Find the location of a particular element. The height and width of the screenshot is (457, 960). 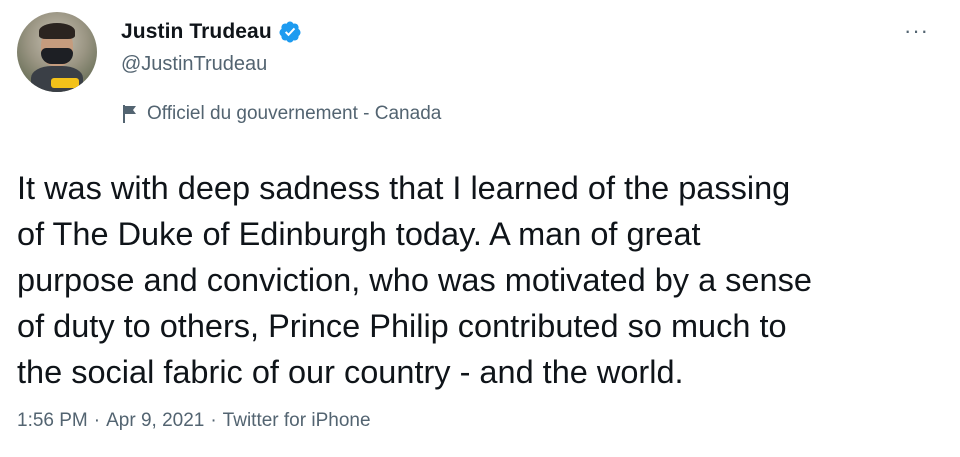

flag-icon is located at coordinates (130, 114).